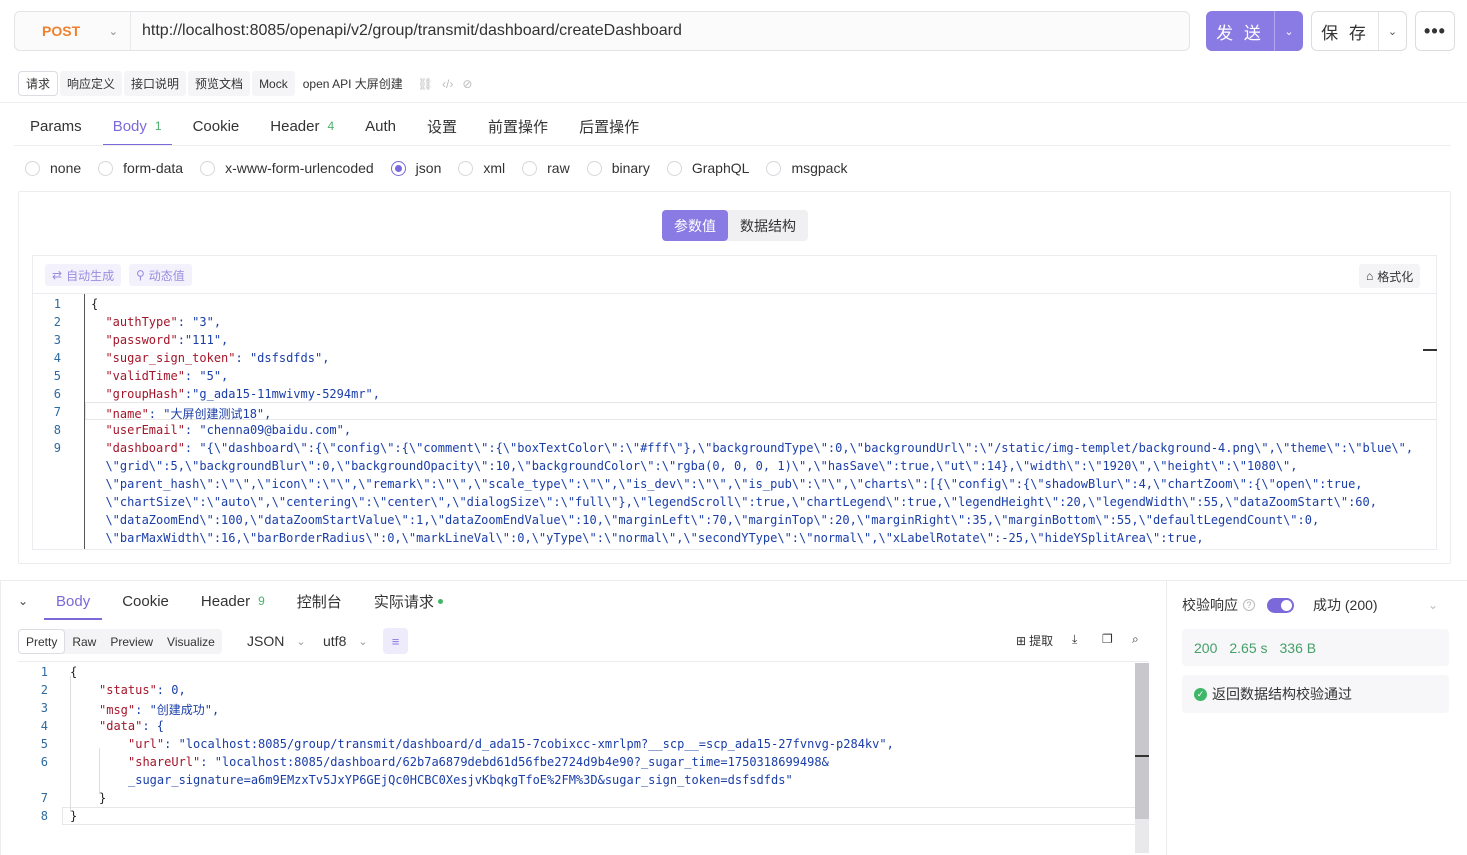 The width and height of the screenshot is (1467, 855). What do you see at coordinates (768, 225) in the screenshot?
I see `seg-data-structure: 数据结构` at bounding box center [768, 225].